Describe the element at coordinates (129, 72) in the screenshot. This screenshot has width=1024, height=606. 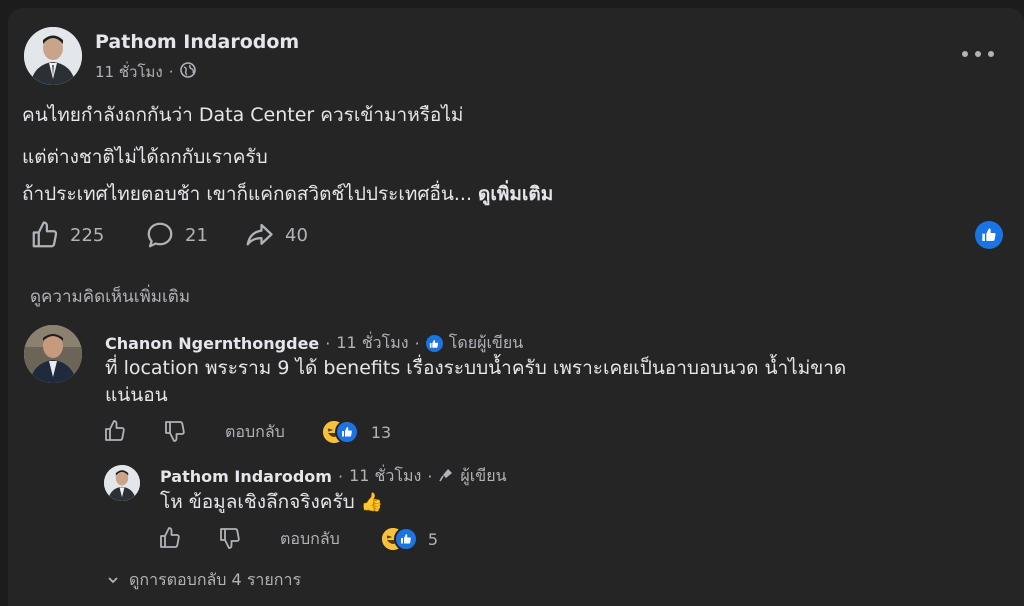
I see `post-time: 11 ชั่วโมง` at that location.